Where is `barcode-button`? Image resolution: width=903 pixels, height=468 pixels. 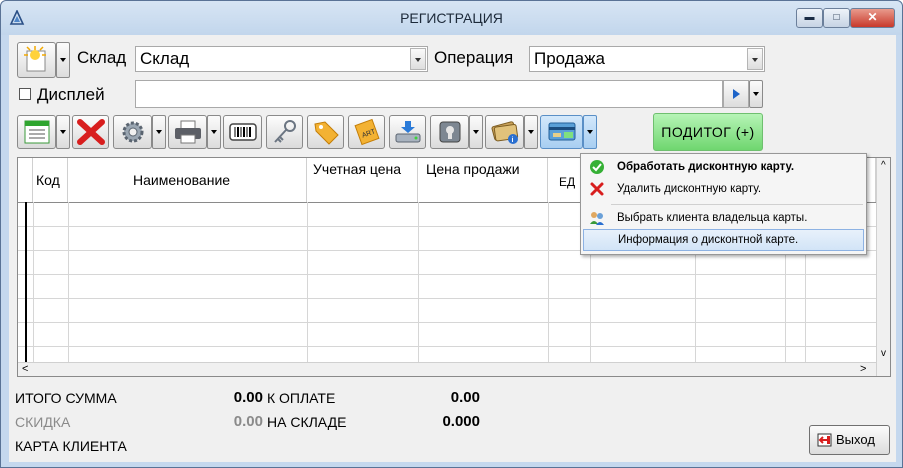 barcode-button is located at coordinates (242, 132).